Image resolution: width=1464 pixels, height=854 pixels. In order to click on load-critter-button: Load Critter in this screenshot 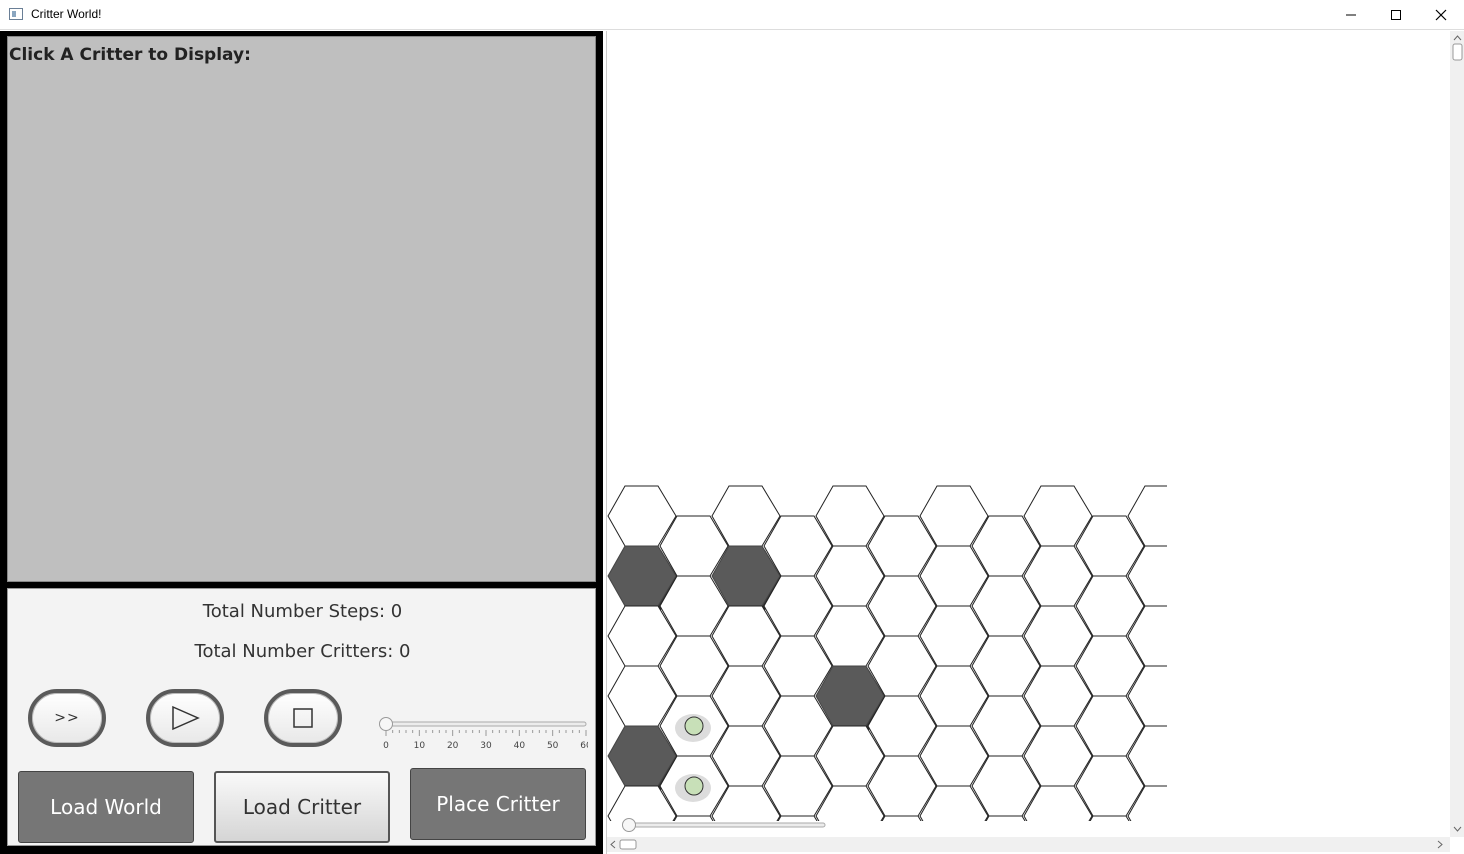, I will do `click(302, 807)`.